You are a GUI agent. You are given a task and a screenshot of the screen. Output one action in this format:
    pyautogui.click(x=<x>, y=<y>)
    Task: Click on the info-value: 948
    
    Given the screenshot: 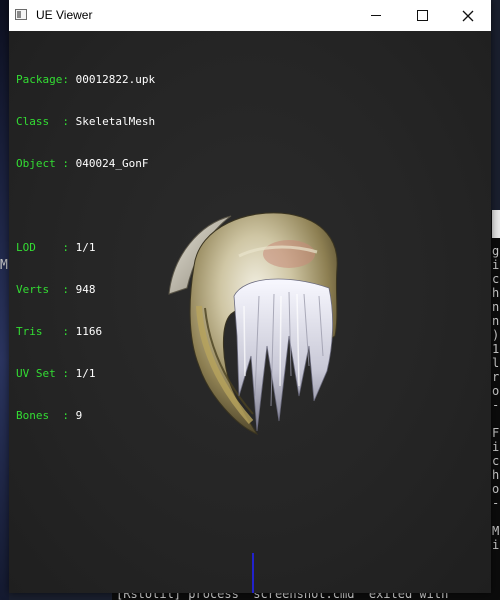 What is the action you would take?
    pyautogui.click(x=85, y=289)
    